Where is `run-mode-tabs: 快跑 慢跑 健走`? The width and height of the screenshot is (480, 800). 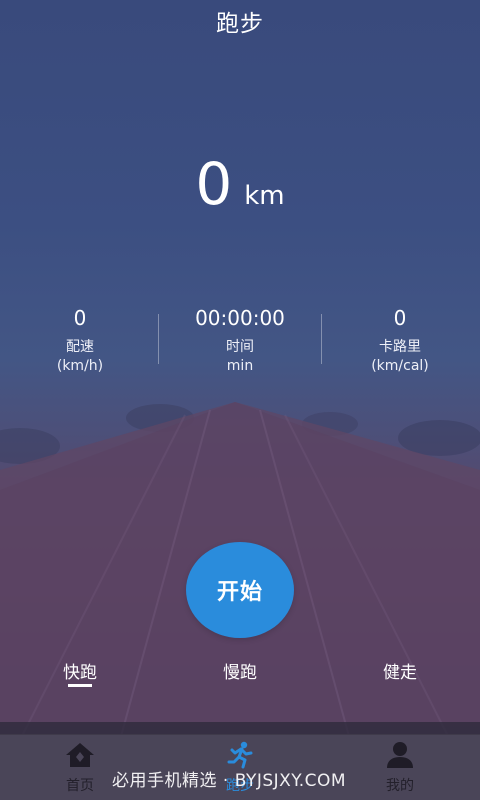
run-mode-tabs: 快跑 慢跑 健走 is located at coordinates (240, 675).